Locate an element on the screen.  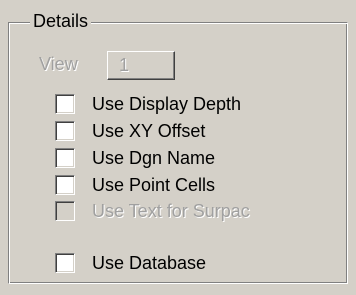
use-point-cells-option: Use Point Cells is located at coordinates (135, 185).